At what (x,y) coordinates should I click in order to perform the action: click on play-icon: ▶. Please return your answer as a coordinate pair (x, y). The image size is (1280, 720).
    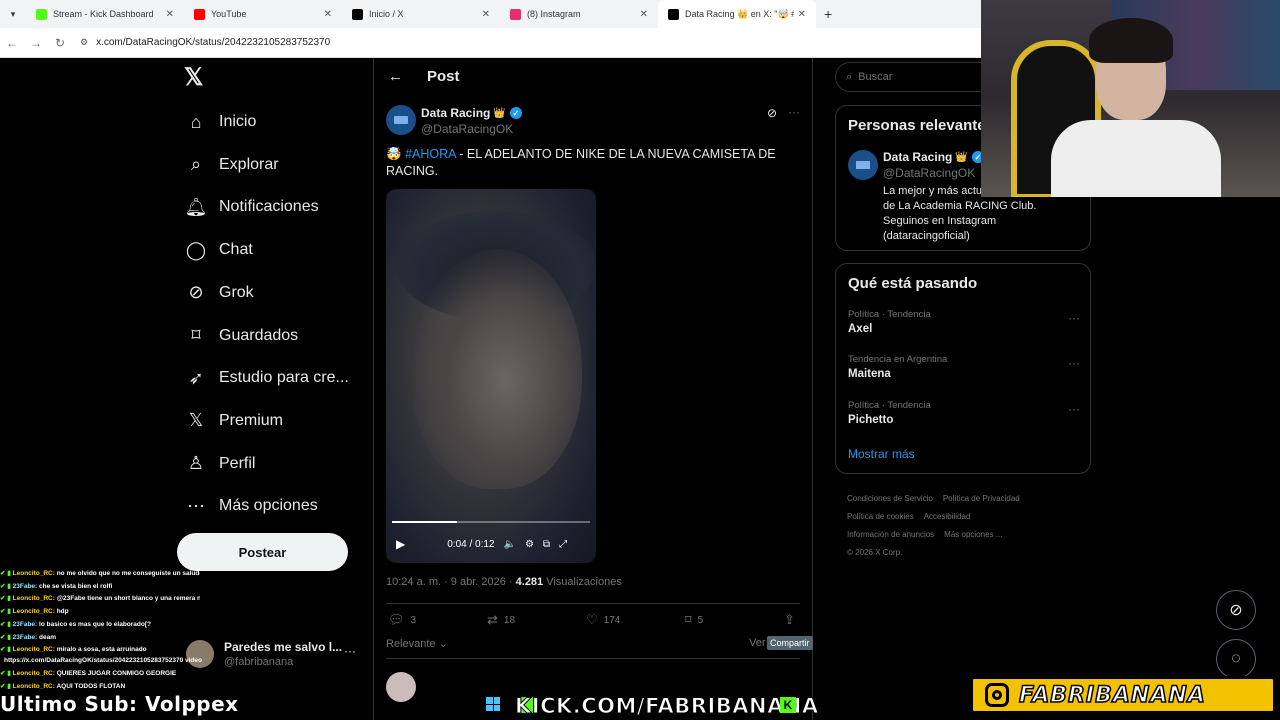
    Looking at the image, I should click on (400, 544).